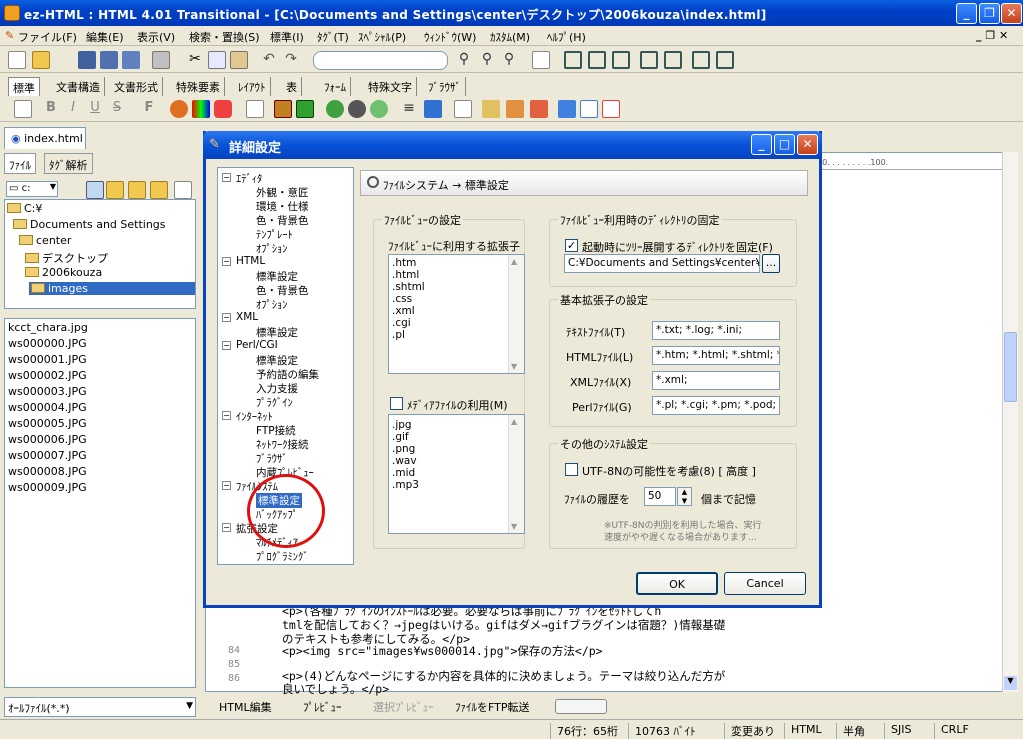 The width and height of the screenshot is (1023, 739). What do you see at coordinates (514, 526) in the screenshot?
I see `chevron-down-icon: ▼` at bounding box center [514, 526].